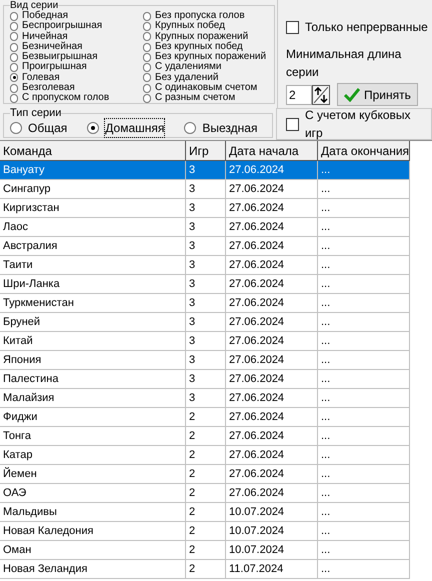 This screenshot has height=581, width=432. What do you see at coordinates (93, 455) in the screenshot?
I see `table-cell: Катар` at bounding box center [93, 455].